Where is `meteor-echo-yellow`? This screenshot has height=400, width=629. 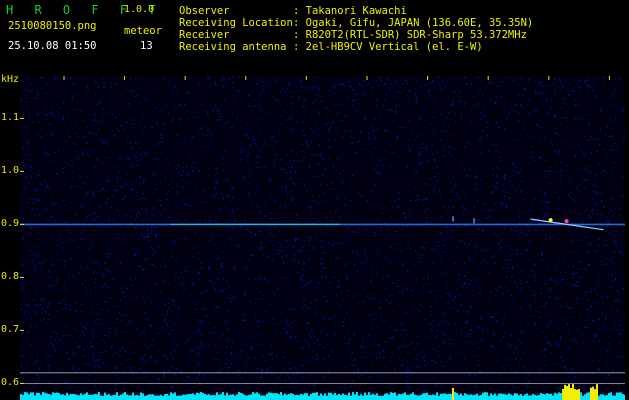 meteor-echo-yellow is located at coordinates (550, 220).